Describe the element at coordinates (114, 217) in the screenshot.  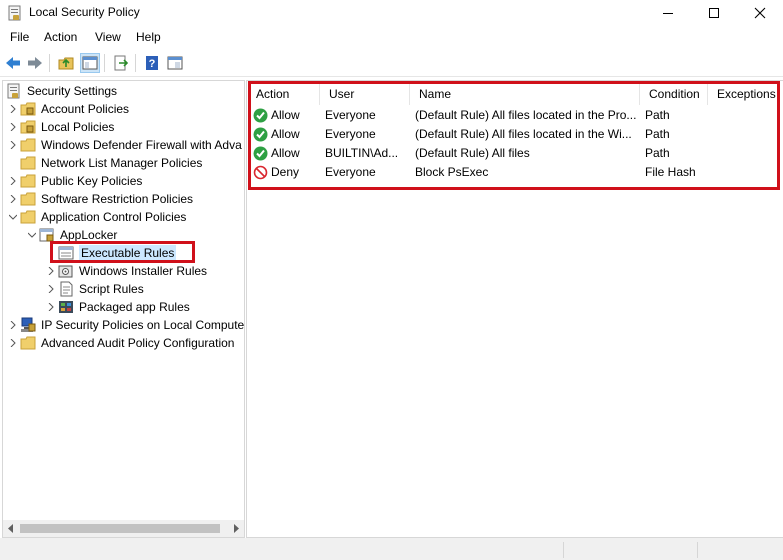
I see `tree-label: Application Control Policies` at that location.